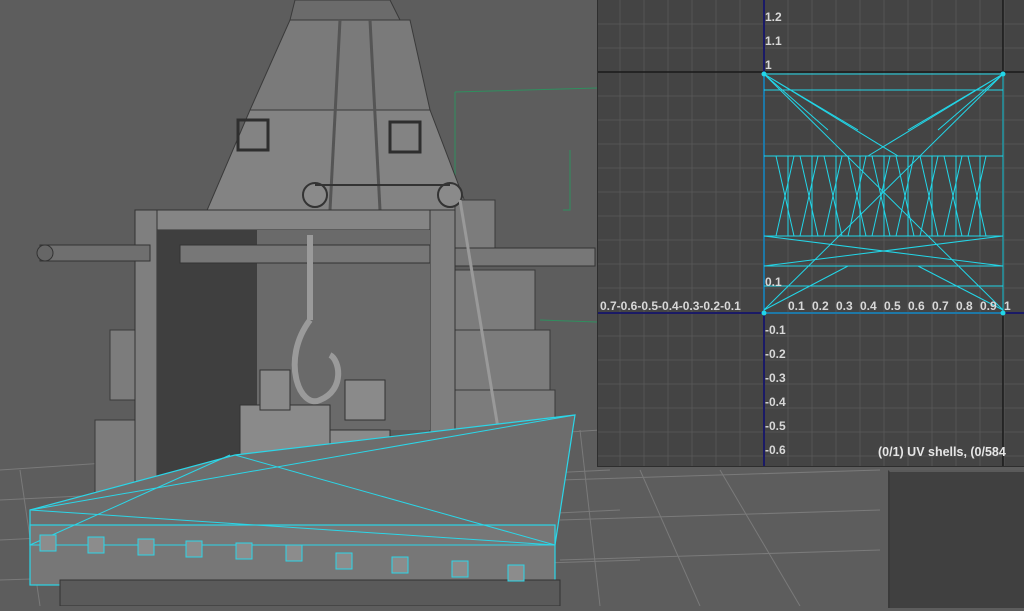 The image size is (1024, 611). What do you see at coordinates (868, 306) in the screenshot?
I see `u-tick-label: 0.4` at bounding box center [868, 306].